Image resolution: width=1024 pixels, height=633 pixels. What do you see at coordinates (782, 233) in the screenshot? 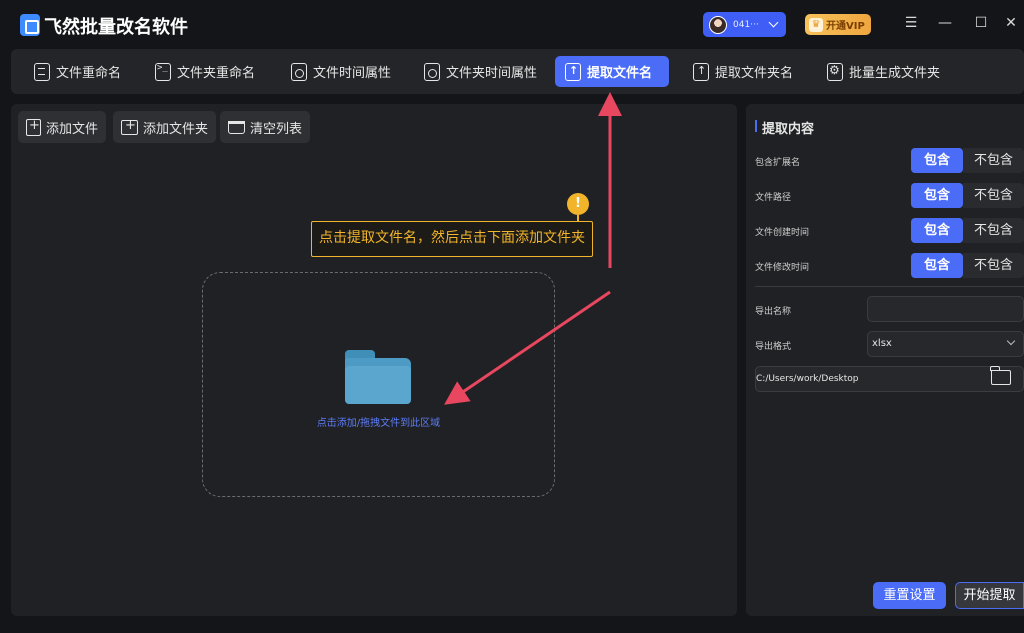
I see `option-label-created-time: 文件创建时间` at bounding box center [782, 233].